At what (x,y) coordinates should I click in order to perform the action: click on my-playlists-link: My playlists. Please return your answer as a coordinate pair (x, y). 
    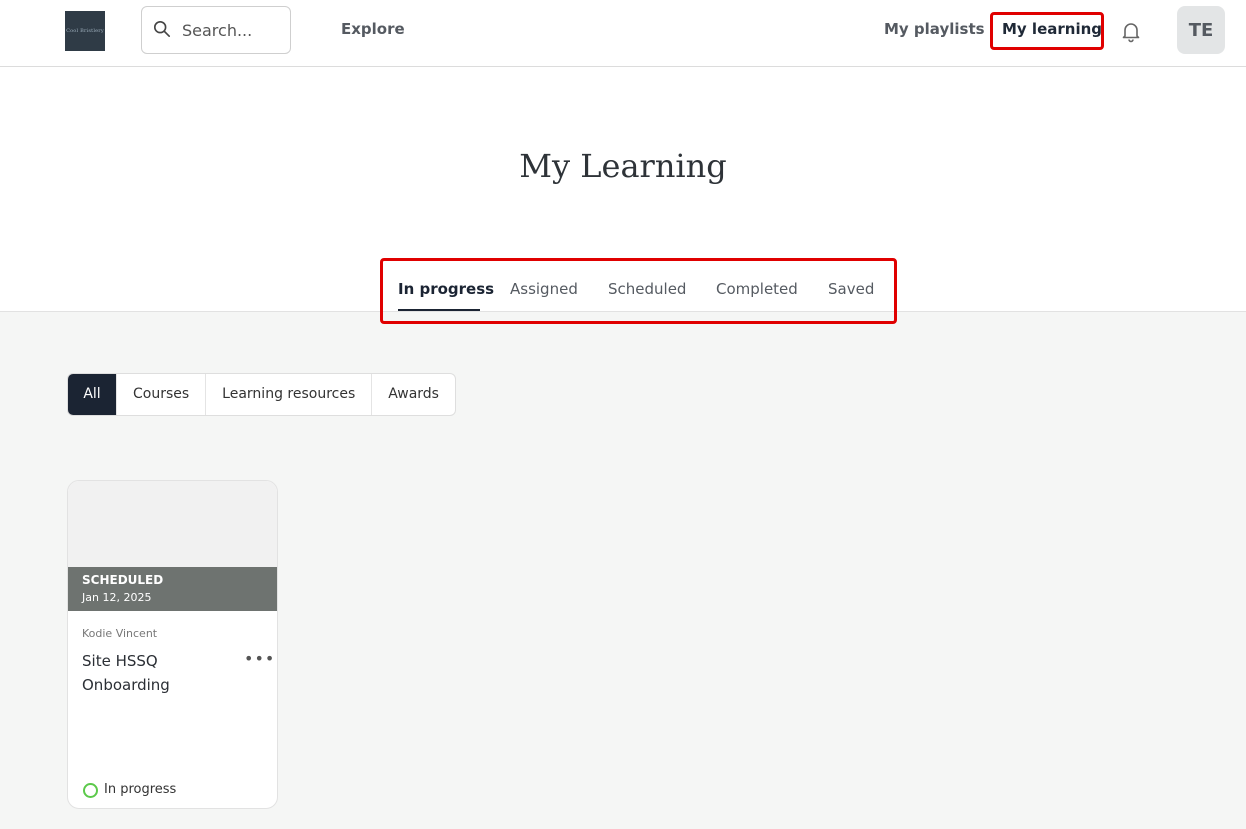
    Looking at the image, I should click on (934, 29).